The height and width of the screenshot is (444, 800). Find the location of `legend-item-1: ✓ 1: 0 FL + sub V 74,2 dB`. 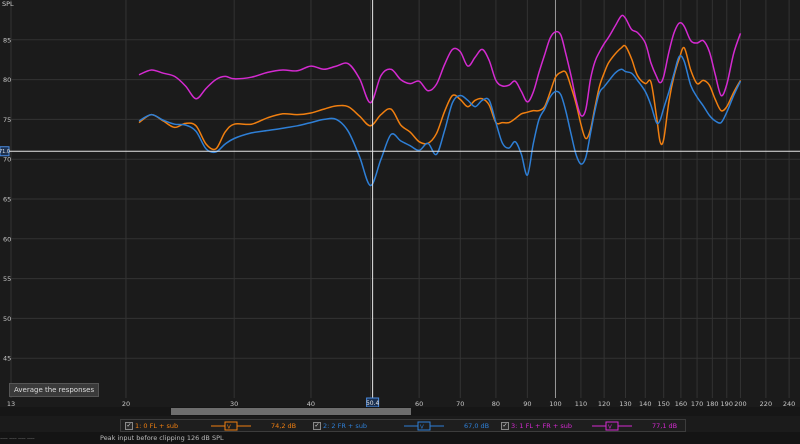

legend-item-1: ✓ 1: 0 FL + sub V 74,2 dB is located at coordinates (216, 426).